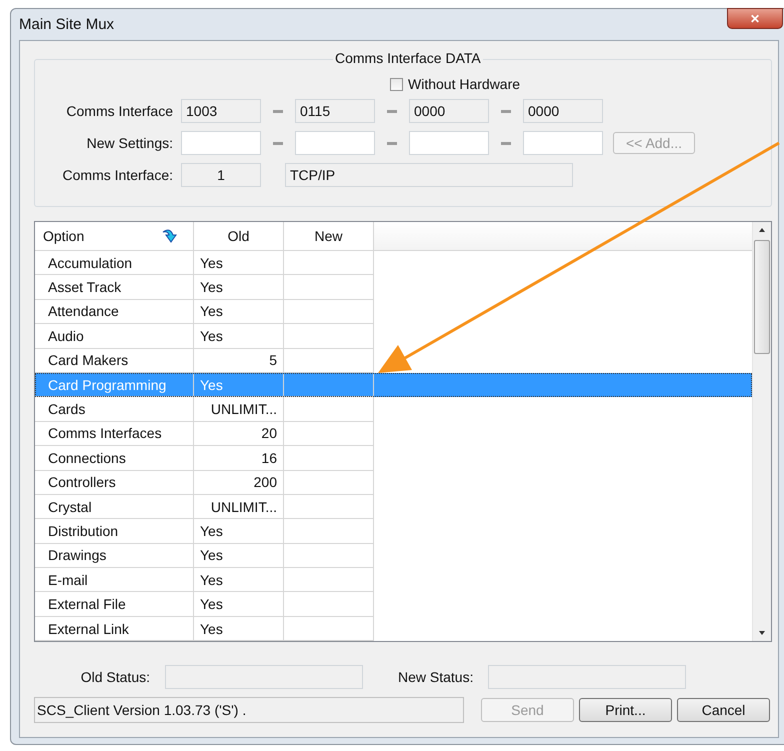  Describe the element at coordinates (114, 336) in the screenshot. I see `table-cell: Audio` at that location.